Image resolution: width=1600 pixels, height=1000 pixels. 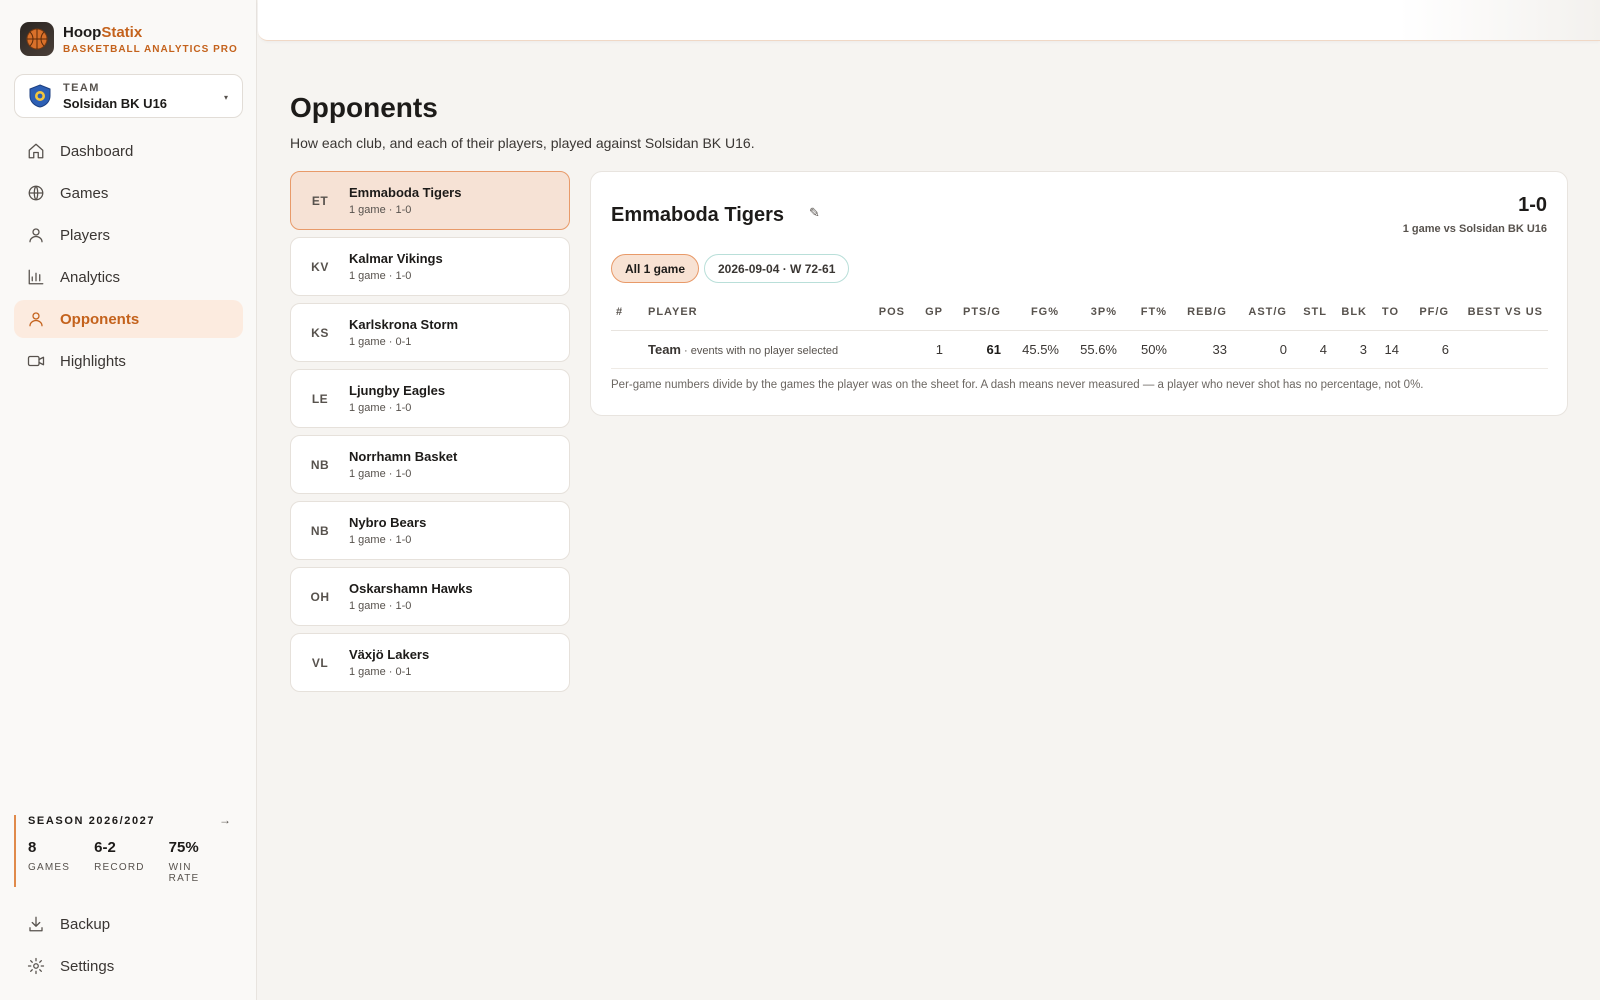 I want to click on opponent-card: KV Kalmar Vikings 1 game · 1-0, so click(x=430, y=266).